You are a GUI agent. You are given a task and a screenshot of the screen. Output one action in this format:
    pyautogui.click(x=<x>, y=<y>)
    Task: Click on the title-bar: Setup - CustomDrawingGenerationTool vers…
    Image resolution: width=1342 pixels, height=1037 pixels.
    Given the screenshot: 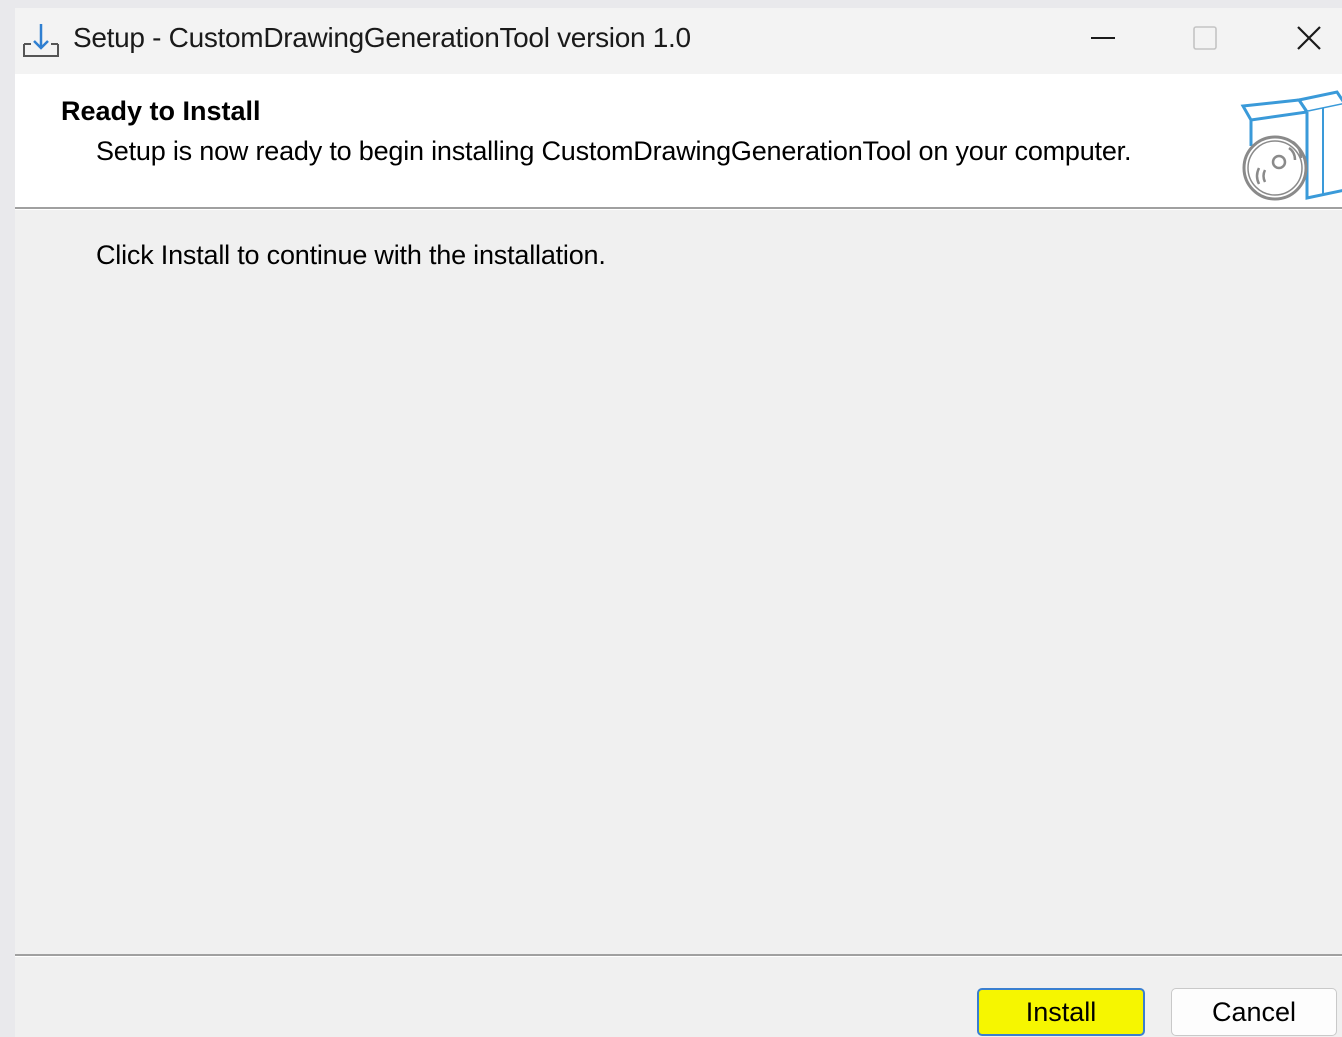 What is the action you would take?
    pyautogui.click(x=678, y=41)
    